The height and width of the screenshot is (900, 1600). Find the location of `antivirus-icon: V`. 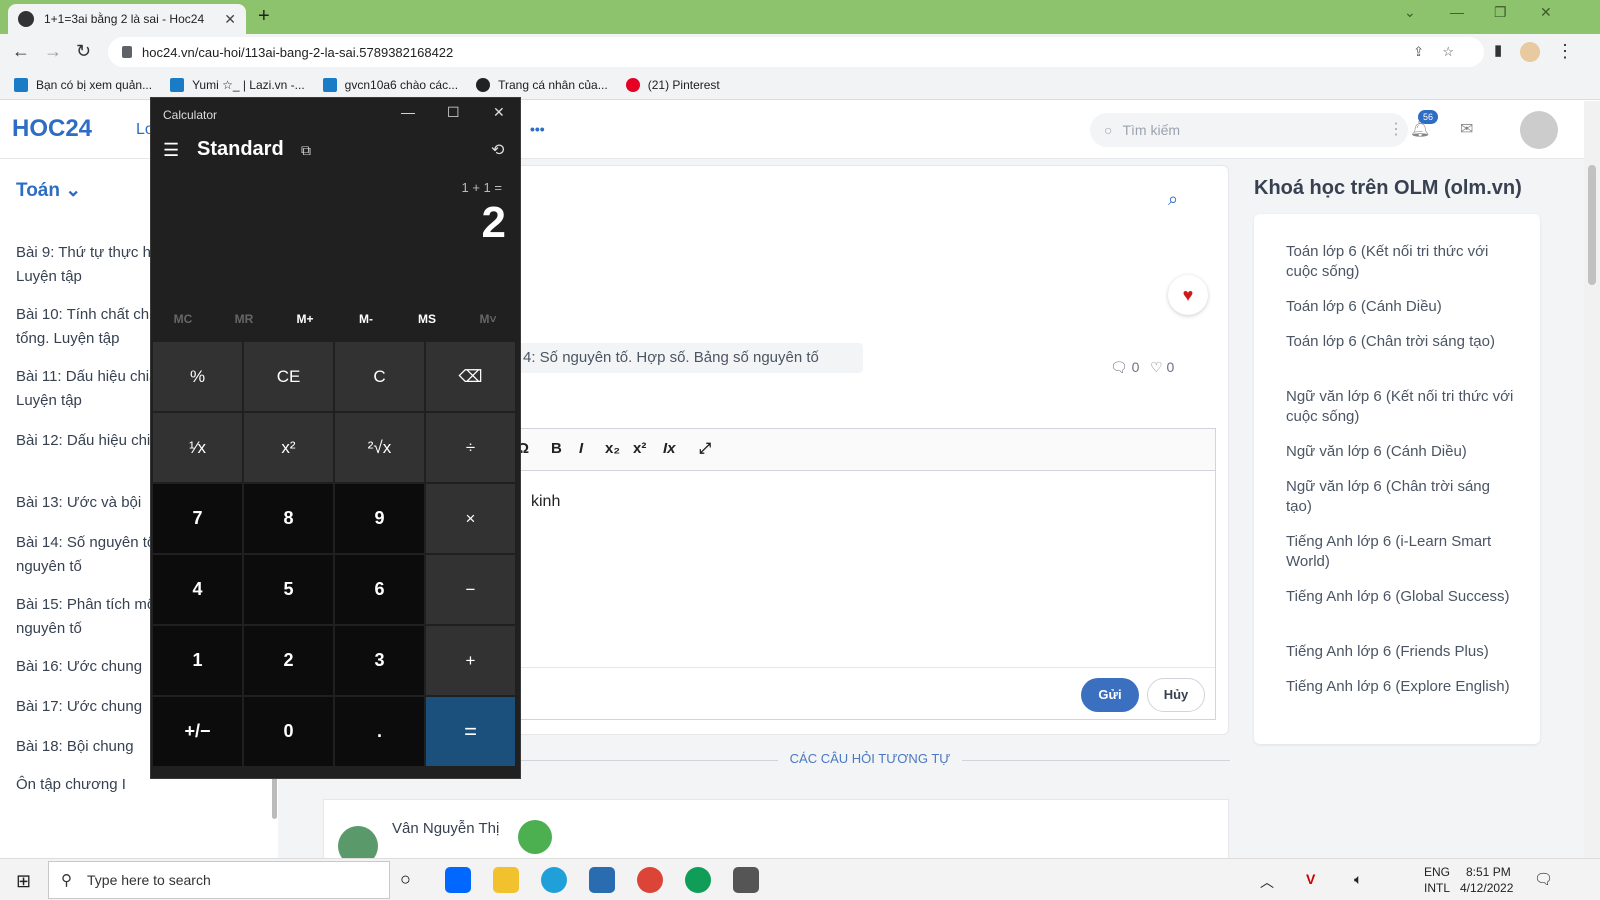

antivirus-icon: V is located at coordinates (1310, 879).